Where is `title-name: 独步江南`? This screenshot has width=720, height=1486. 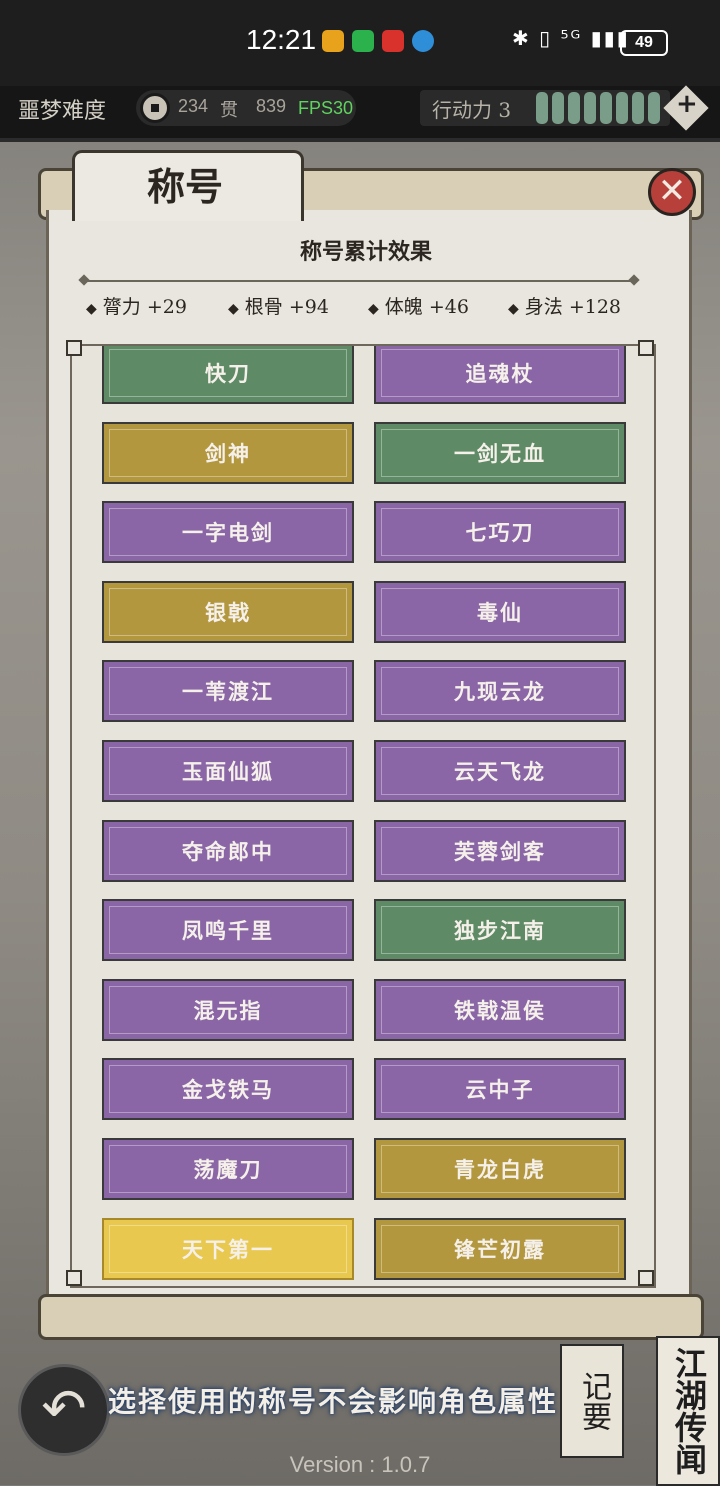 title-name: 独步江南 is located at coordinates (500, 931).